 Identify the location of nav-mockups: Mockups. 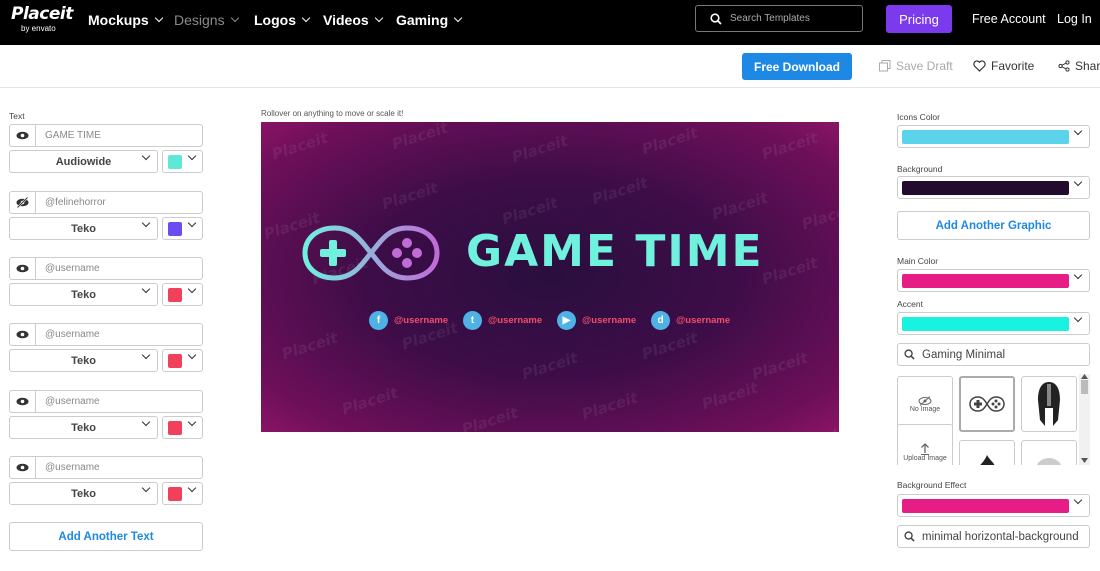
(125, 20).